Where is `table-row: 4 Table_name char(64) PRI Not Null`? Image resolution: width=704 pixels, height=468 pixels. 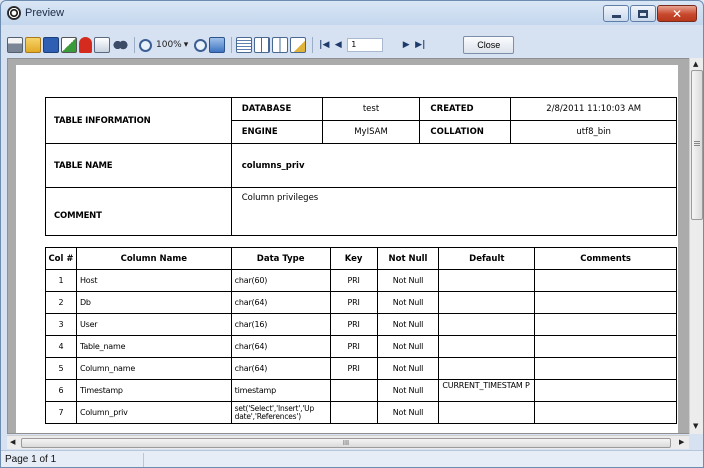
table-row: 4 Table_name char(64) PRI Not Null is located at coordinates (361, 346).